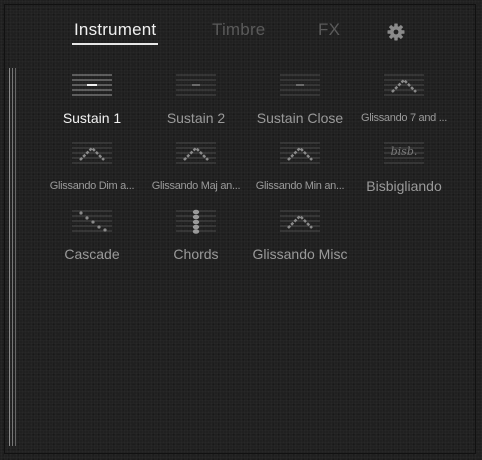  I want to click on preset-chords: Chords, so click(196, 239).